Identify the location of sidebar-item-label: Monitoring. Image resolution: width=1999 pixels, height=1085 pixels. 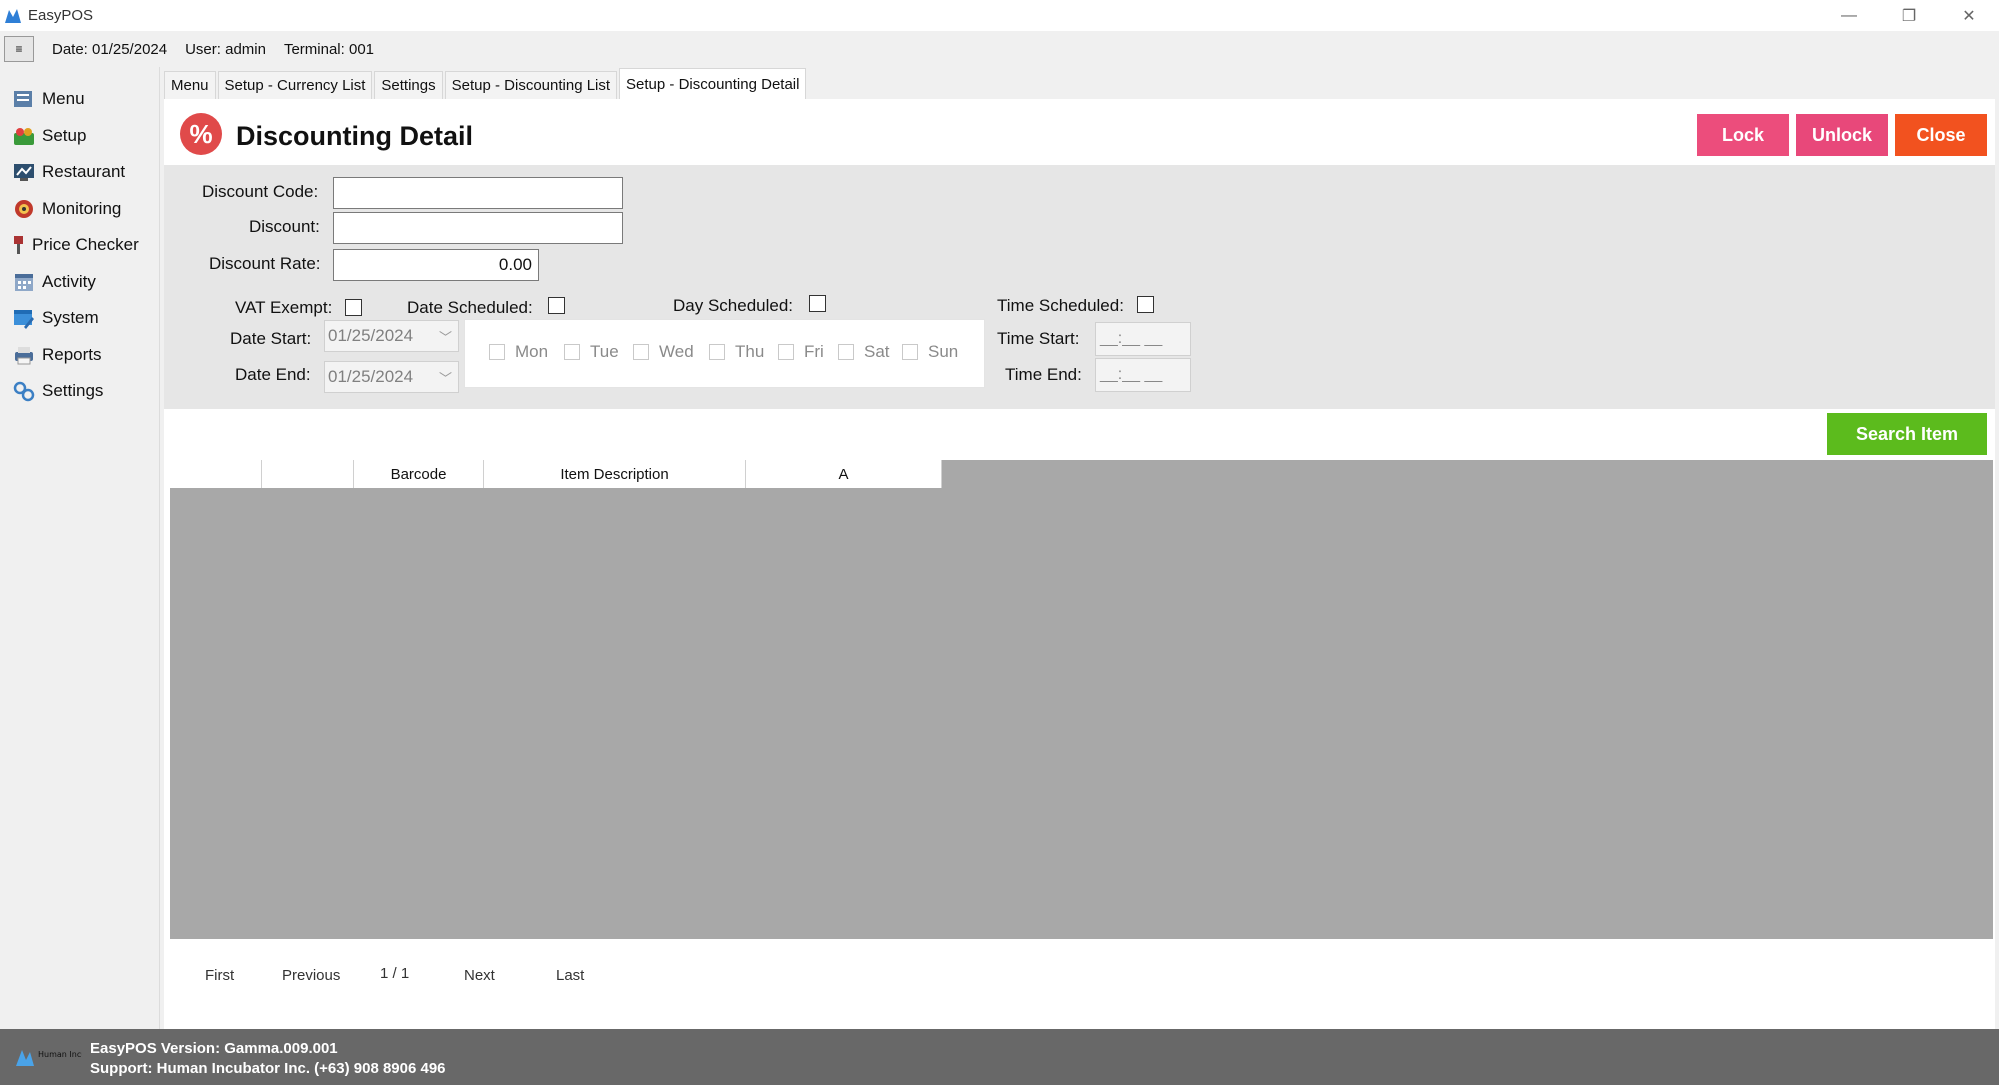
(82, 208).